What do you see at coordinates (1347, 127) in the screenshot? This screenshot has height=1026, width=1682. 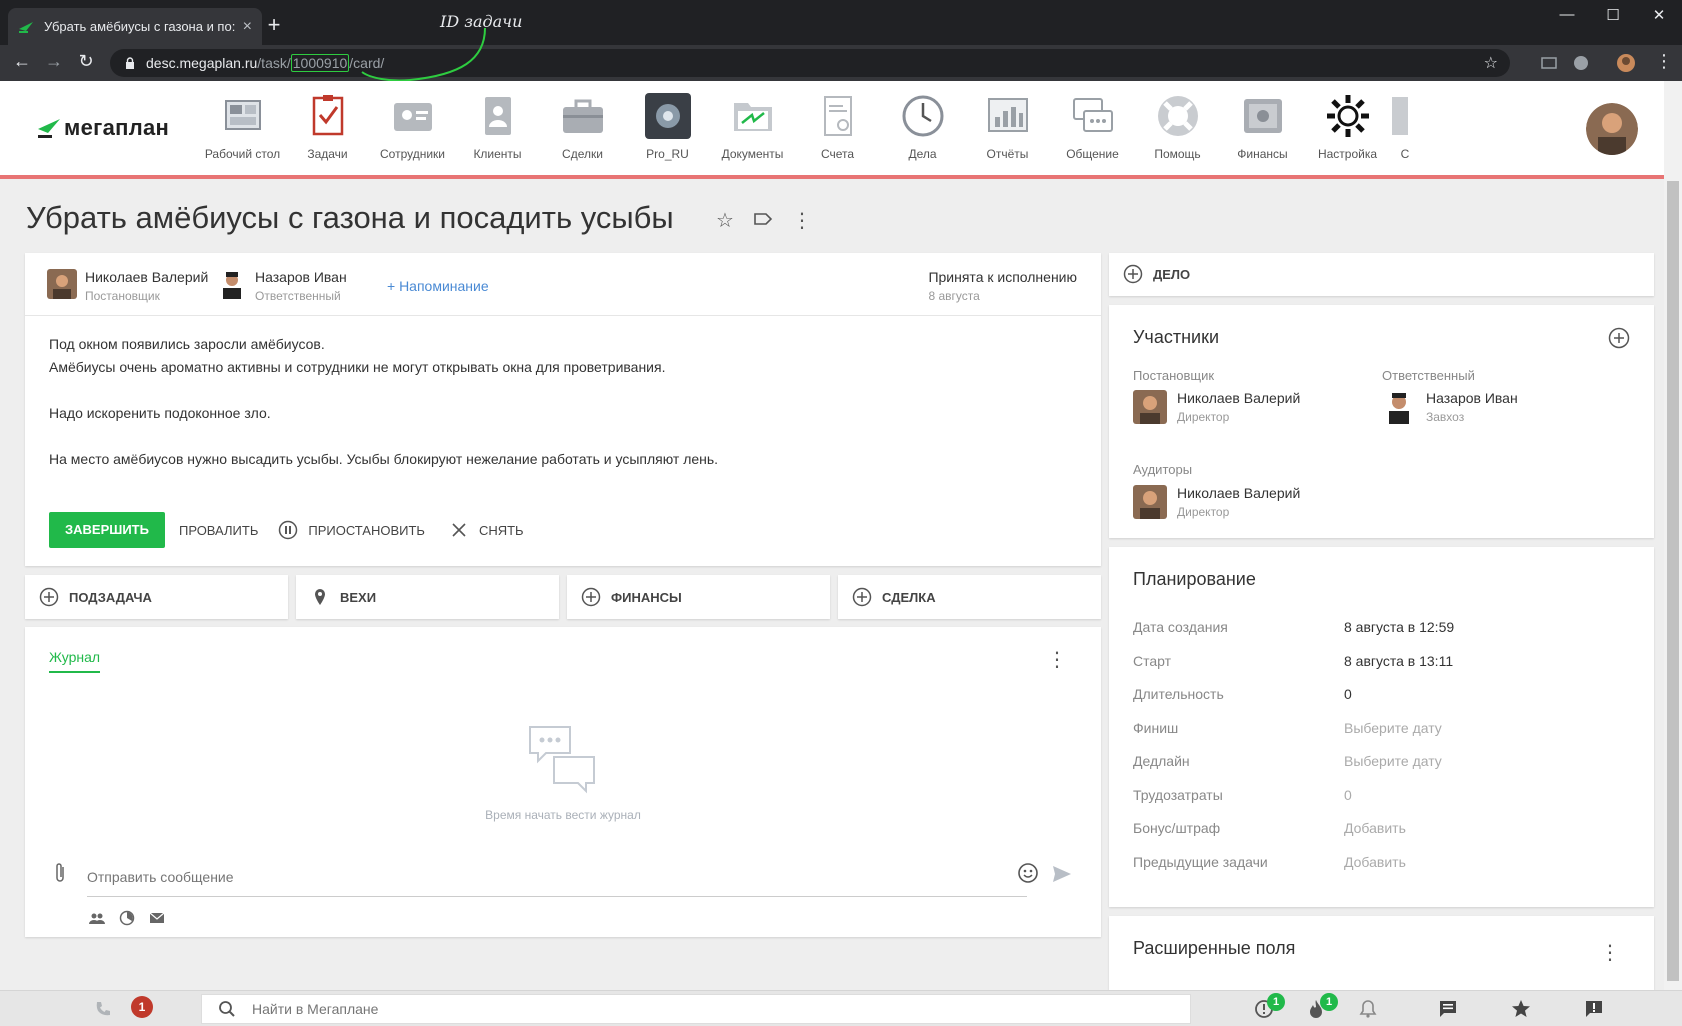 I see `module-gear: Настройка` at bounding box center [1347, 127].